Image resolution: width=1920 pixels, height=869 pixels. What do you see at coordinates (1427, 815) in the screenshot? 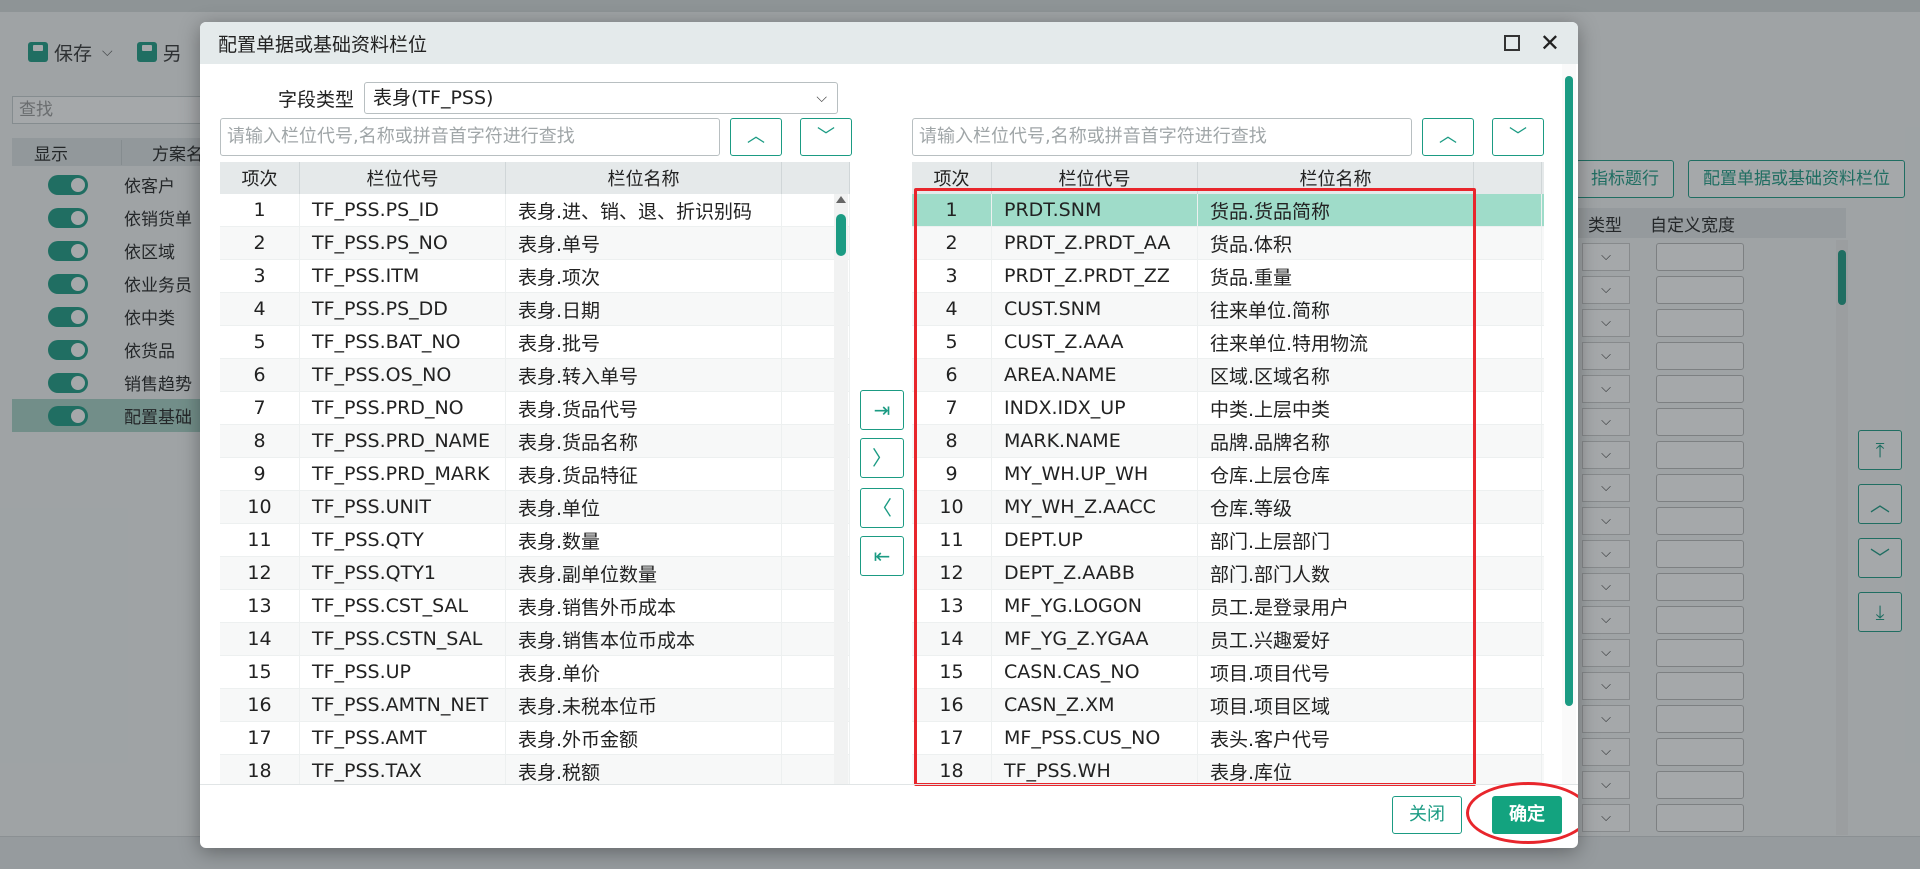
I see `close-button: 关闭` at bounding box center [1427, 815].